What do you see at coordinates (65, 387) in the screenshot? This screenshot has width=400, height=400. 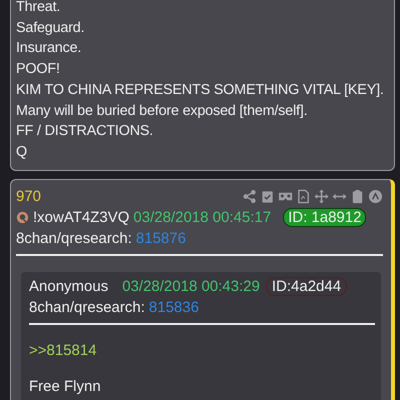 I see `post-text: Free Flynn` at bounding box center [65, 387].